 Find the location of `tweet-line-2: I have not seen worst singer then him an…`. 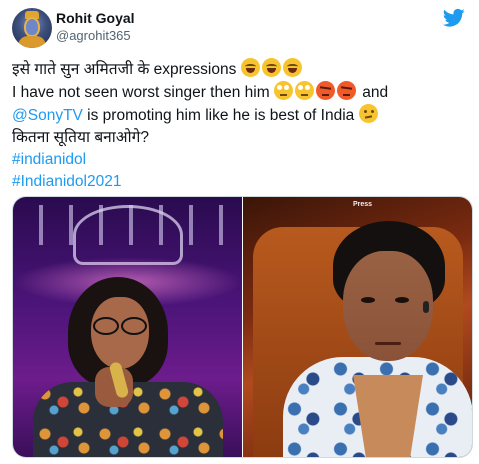

tweet-line-2: I have not seen worst singer then him an… is located at coordinates (242, 92).